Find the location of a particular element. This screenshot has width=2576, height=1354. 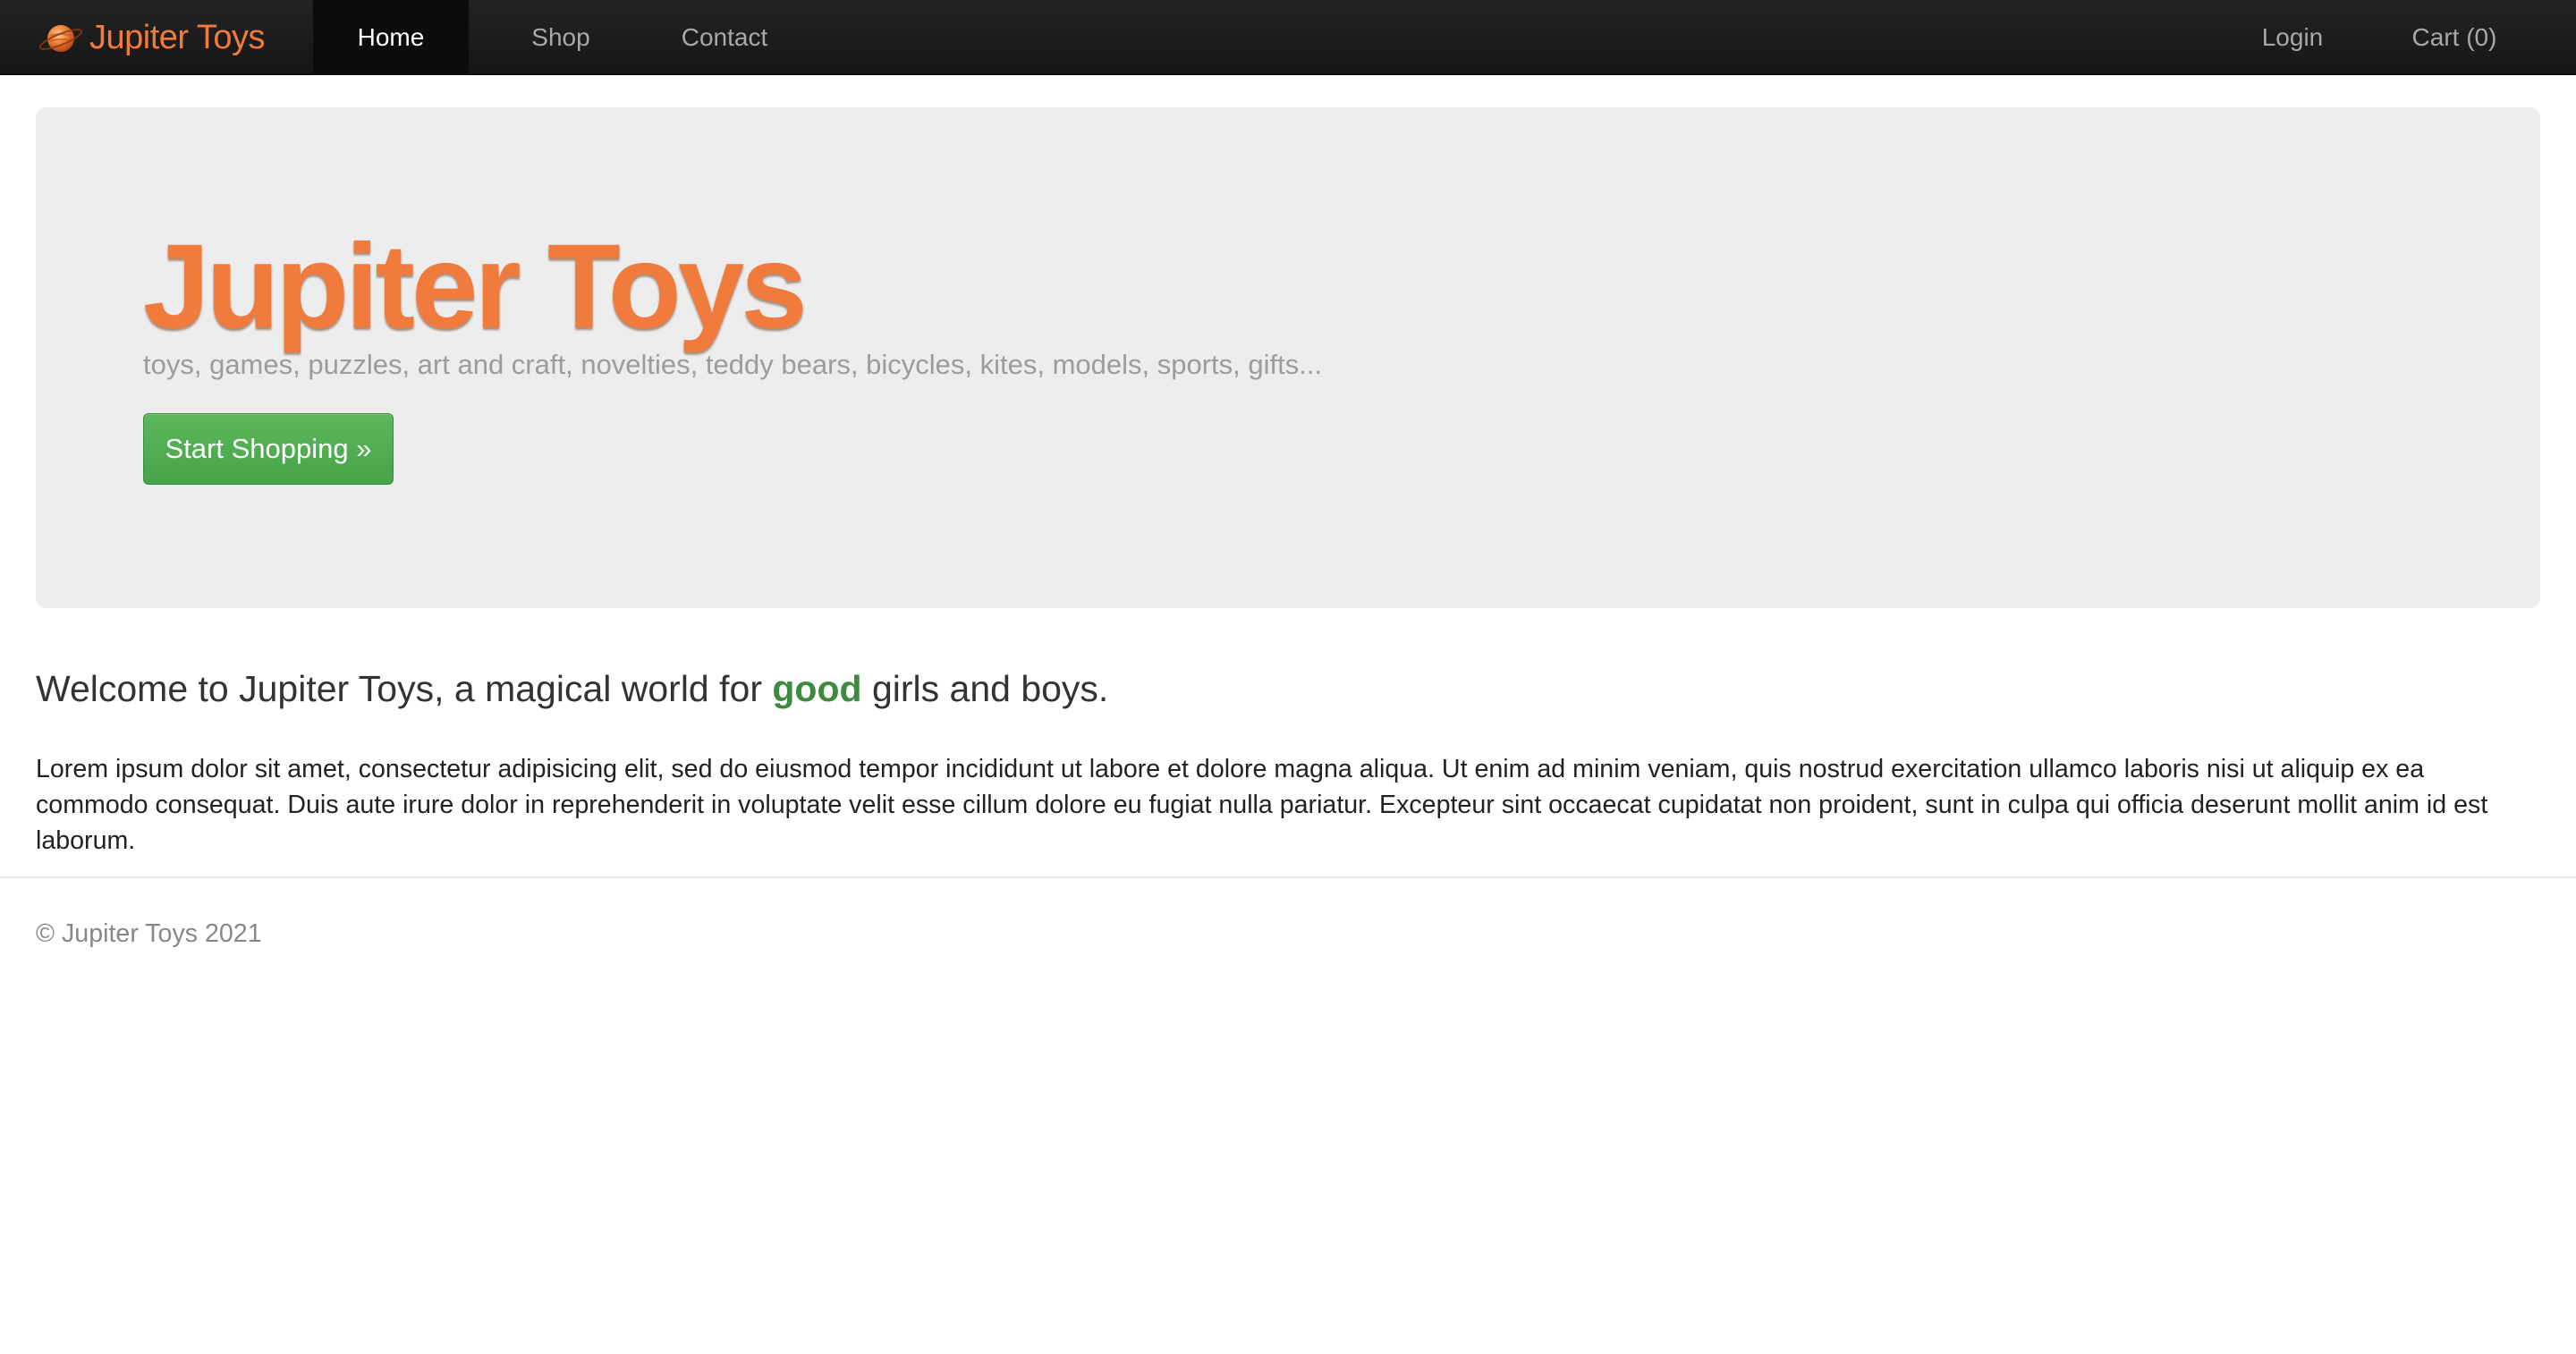

nav-shop: Shop is located at coordinates (560, 37).